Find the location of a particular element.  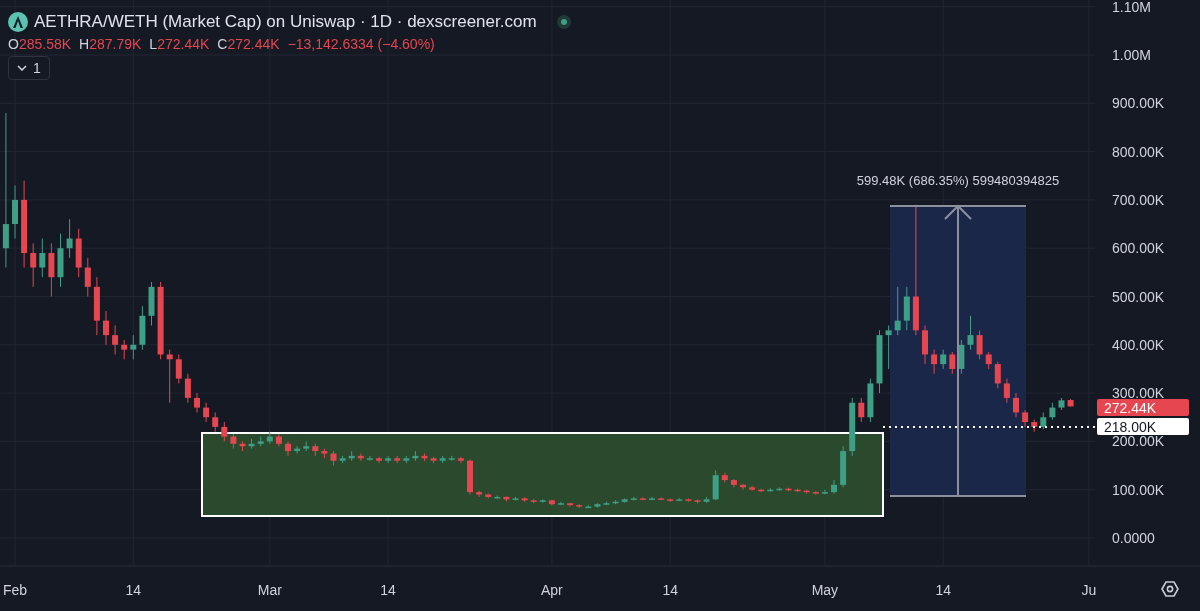

indicators-toggle: 1 is located at coordinates (29, 68).